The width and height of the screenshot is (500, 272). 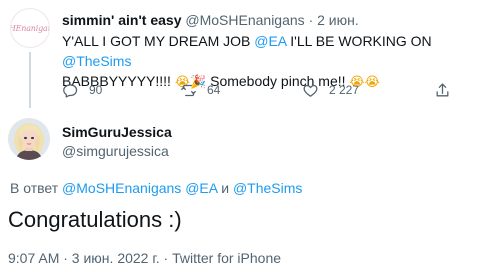 I want to click on share-icon, so click(x=442, y=89).